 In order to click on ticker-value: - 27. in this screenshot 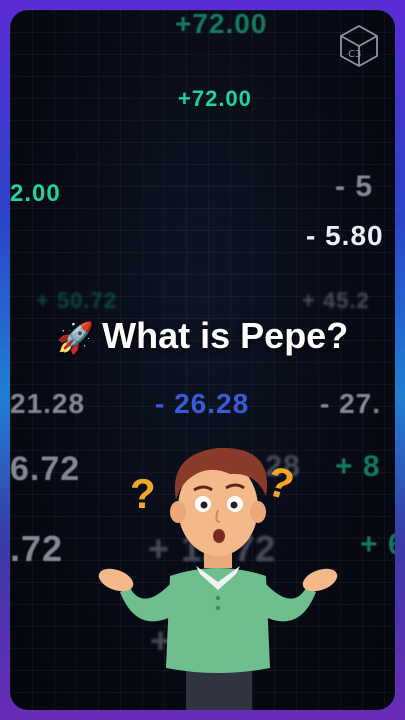, I will do `click(351, 403)`.